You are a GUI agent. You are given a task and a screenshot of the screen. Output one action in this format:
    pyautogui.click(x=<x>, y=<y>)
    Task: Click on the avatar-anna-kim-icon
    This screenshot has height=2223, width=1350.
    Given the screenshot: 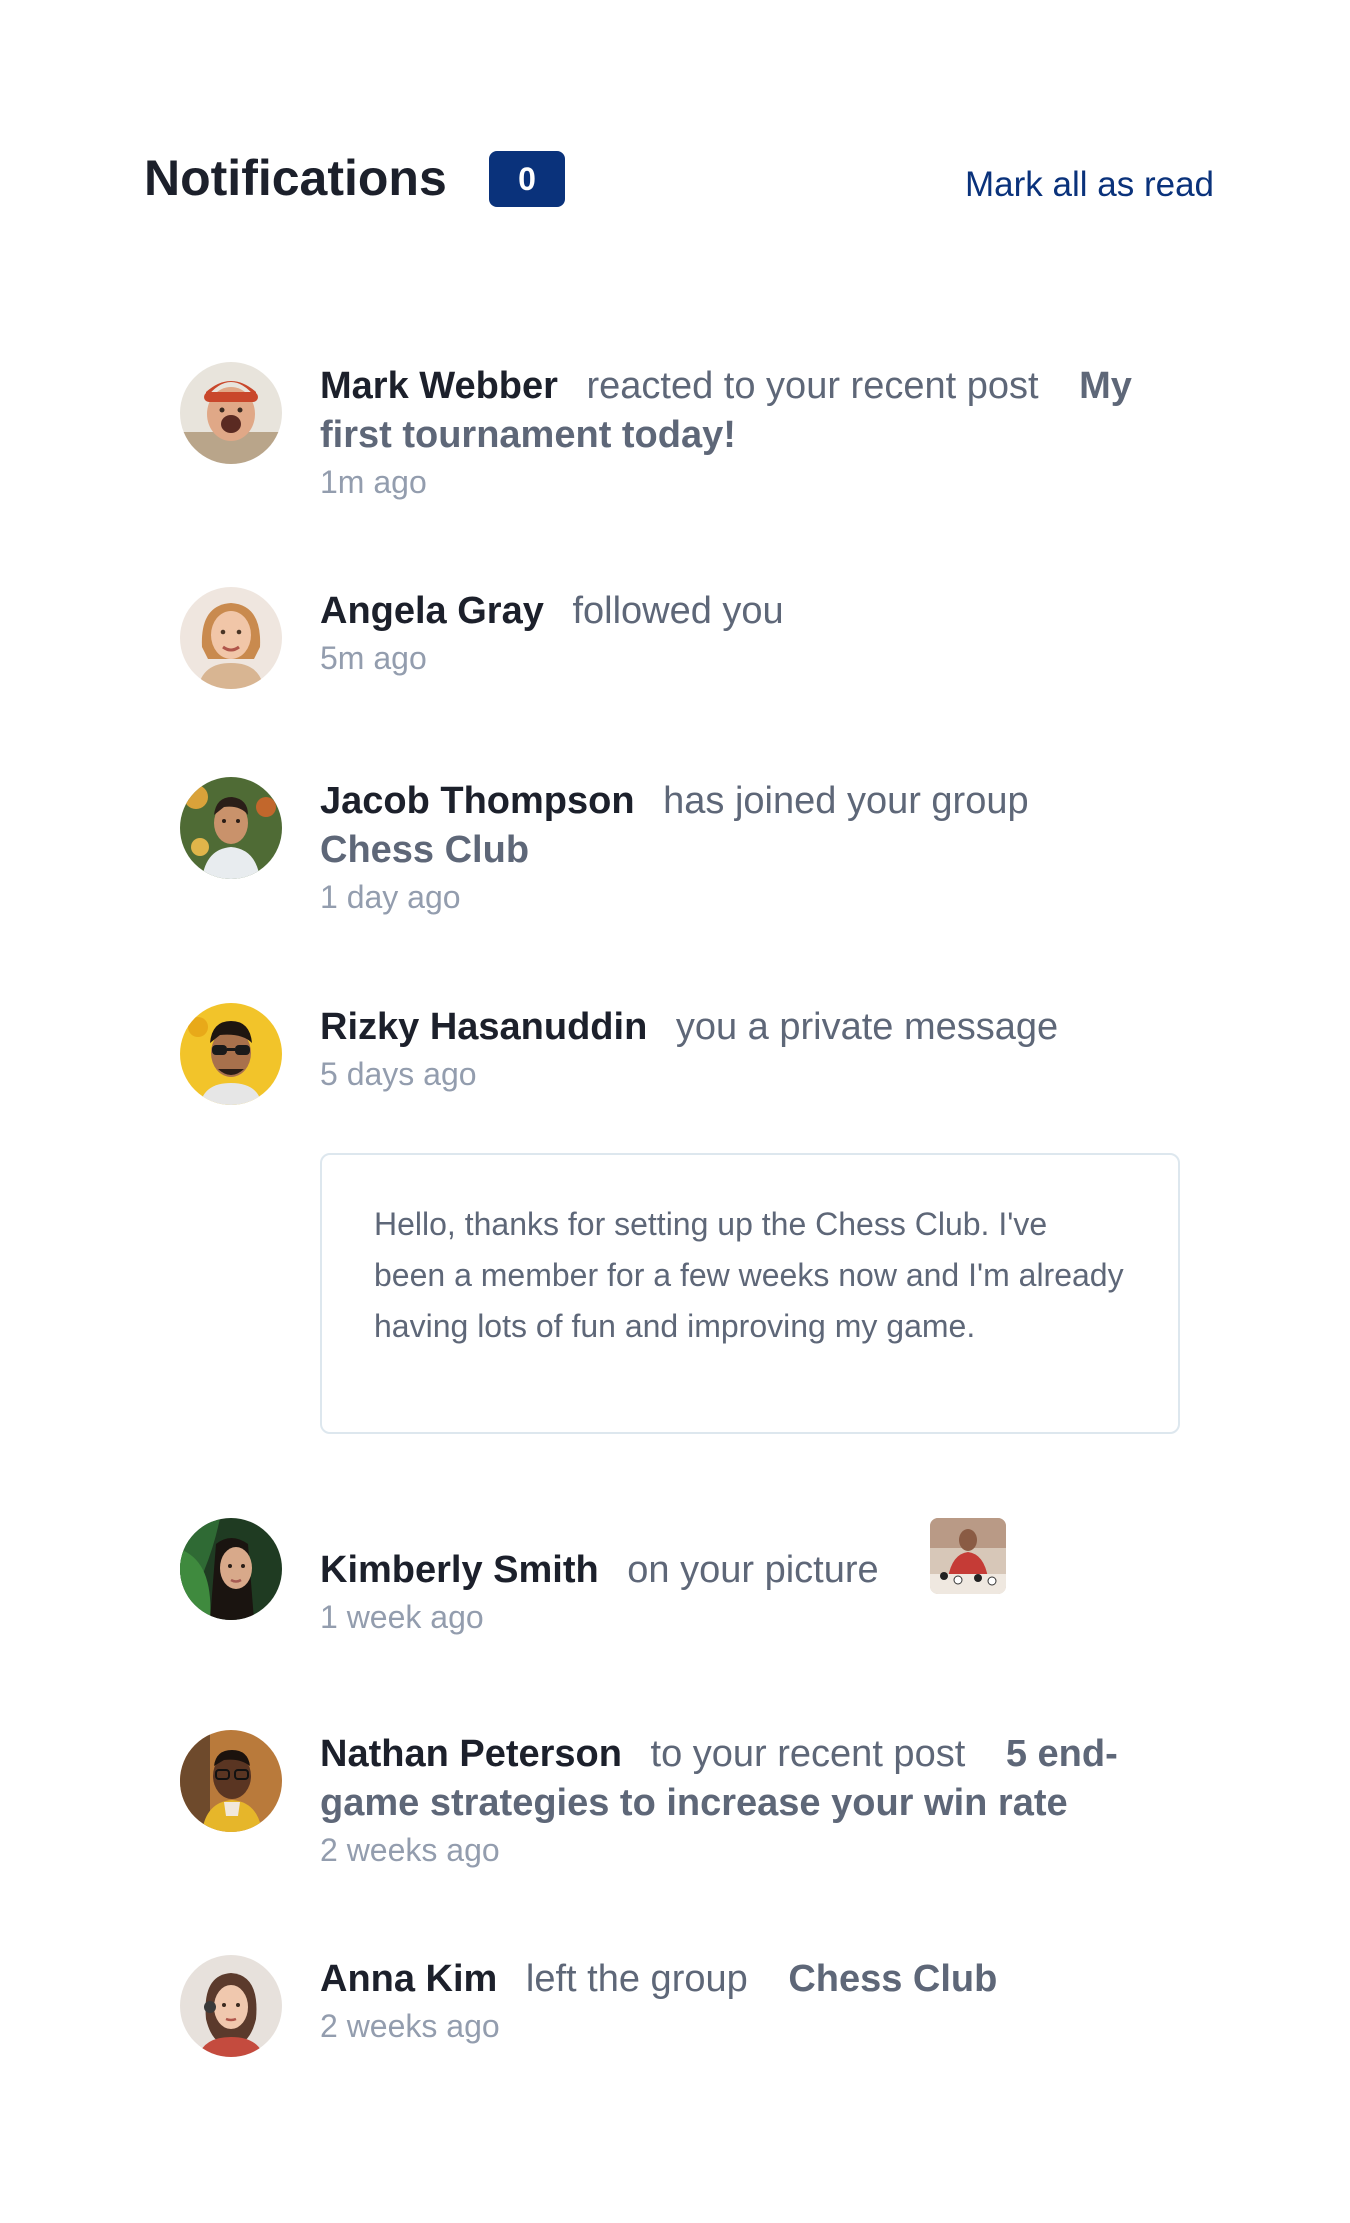 What is the action you would take?
    pyautogui.click(x=231, y=2006)
    